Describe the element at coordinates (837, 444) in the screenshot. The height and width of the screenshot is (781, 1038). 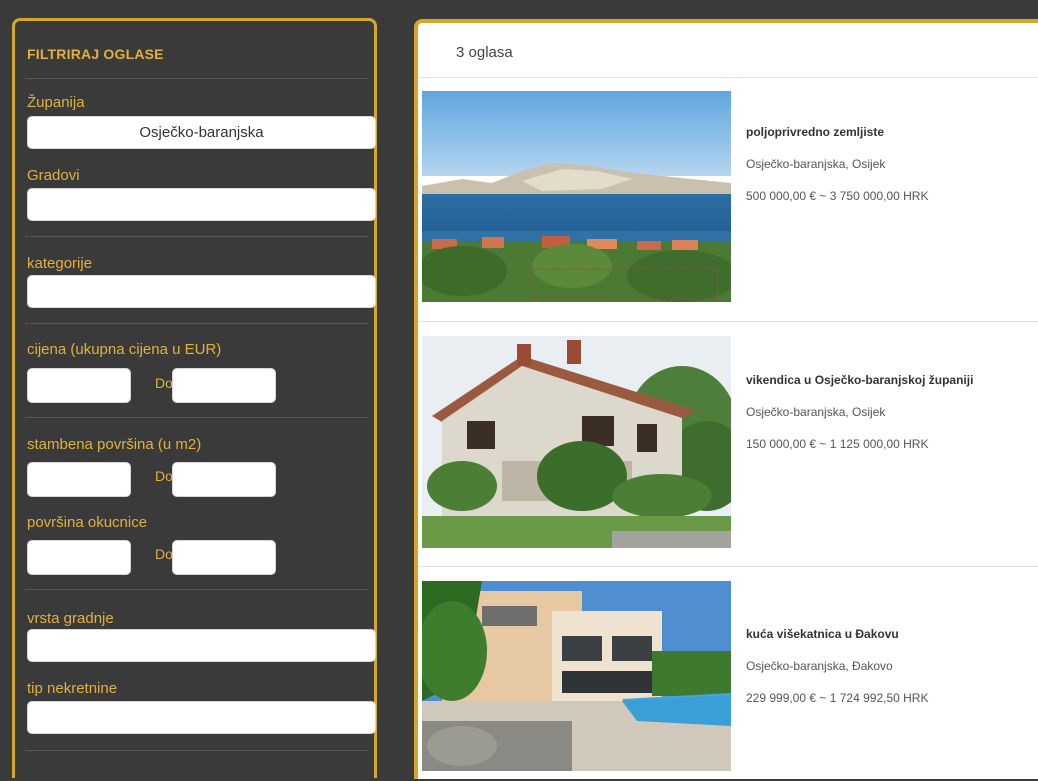
I see `listing-price: 150 000,00 € ~ 1 125 000,00 HRK` at that location.